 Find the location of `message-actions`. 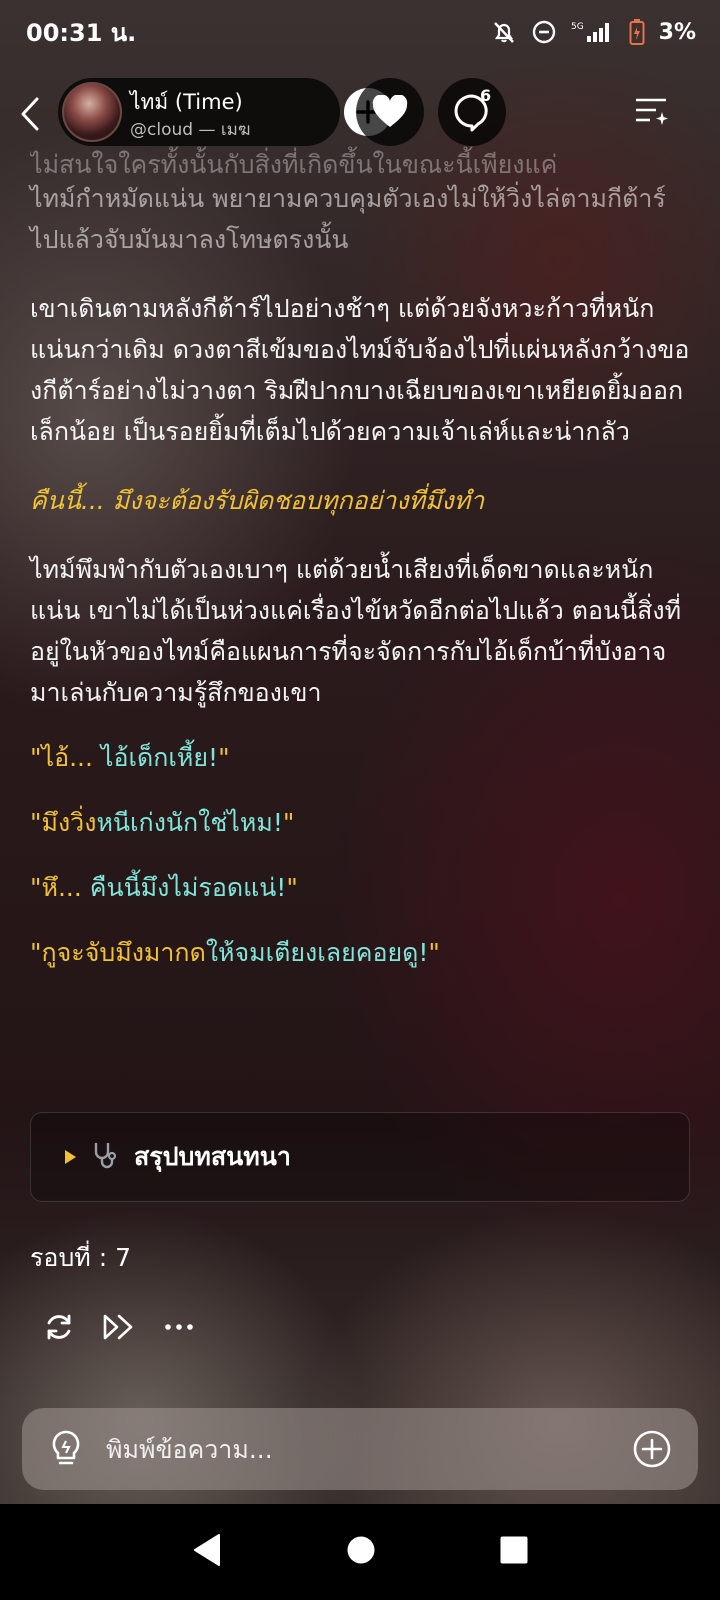

message-actions is located at coordinates (119, 1327).